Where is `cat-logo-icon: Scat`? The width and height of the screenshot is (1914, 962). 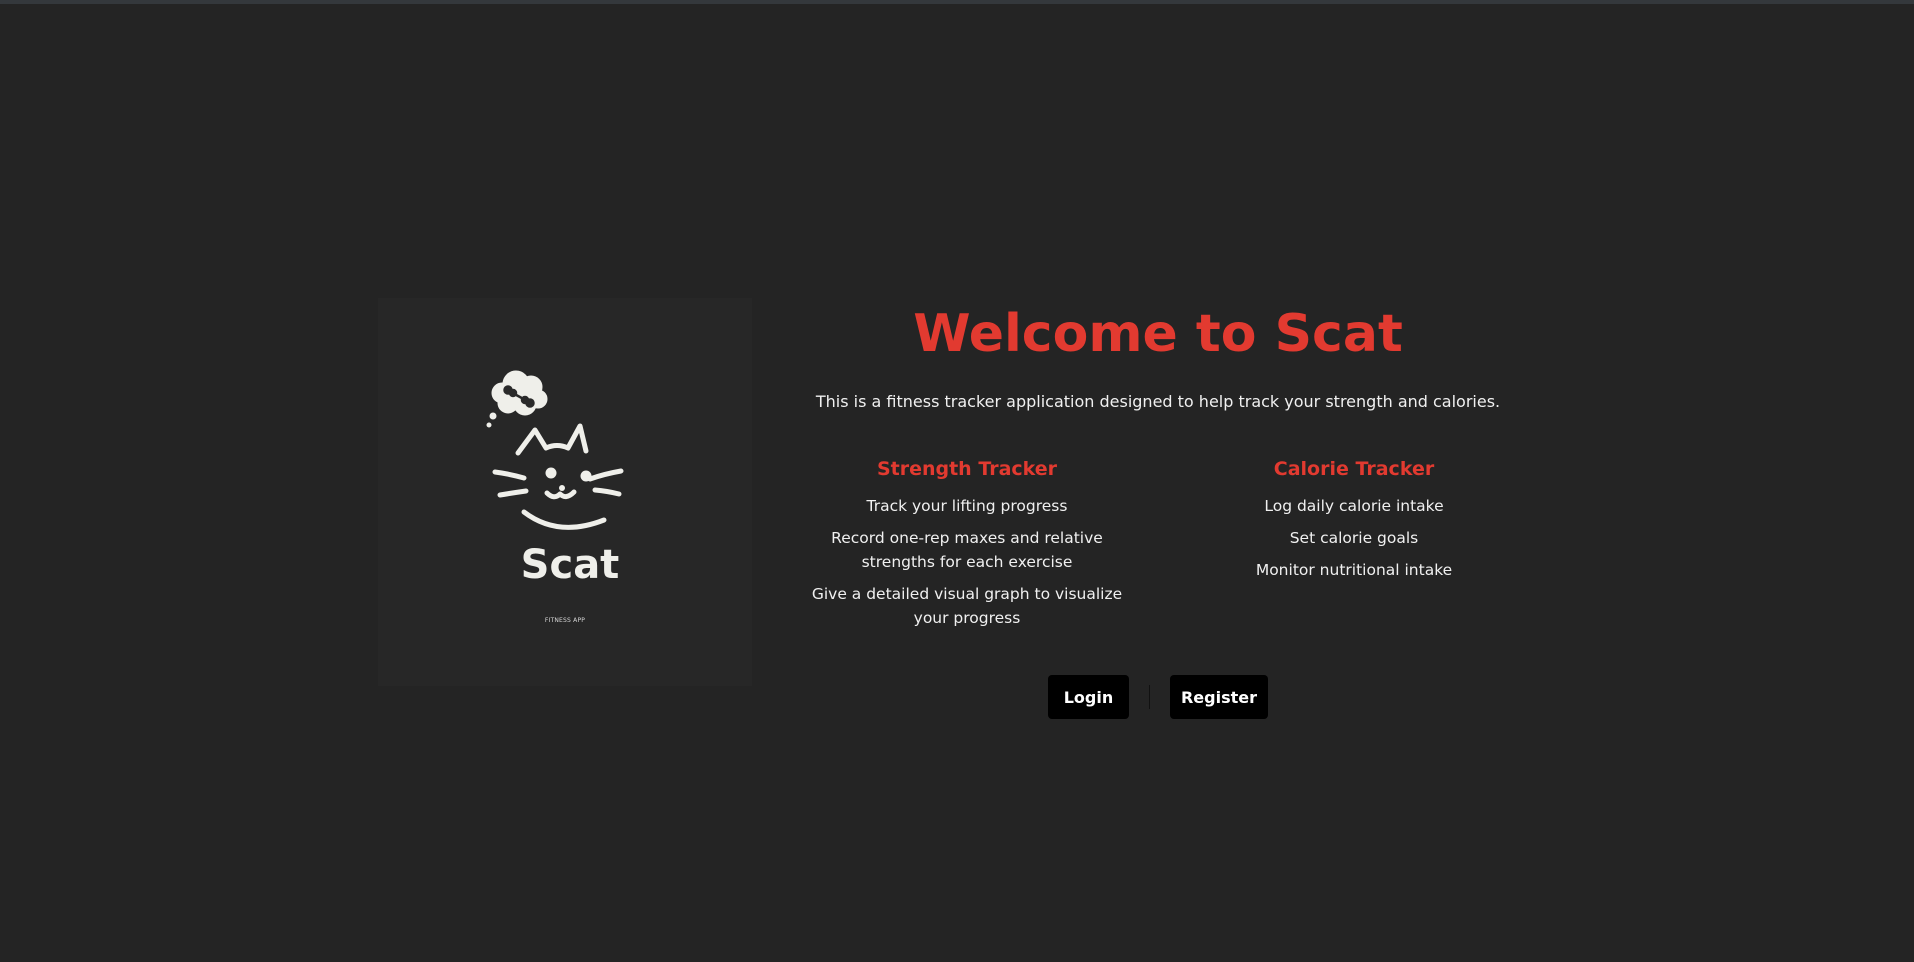
cat-logo-icon: Scat is located at coordinates (555, 479).